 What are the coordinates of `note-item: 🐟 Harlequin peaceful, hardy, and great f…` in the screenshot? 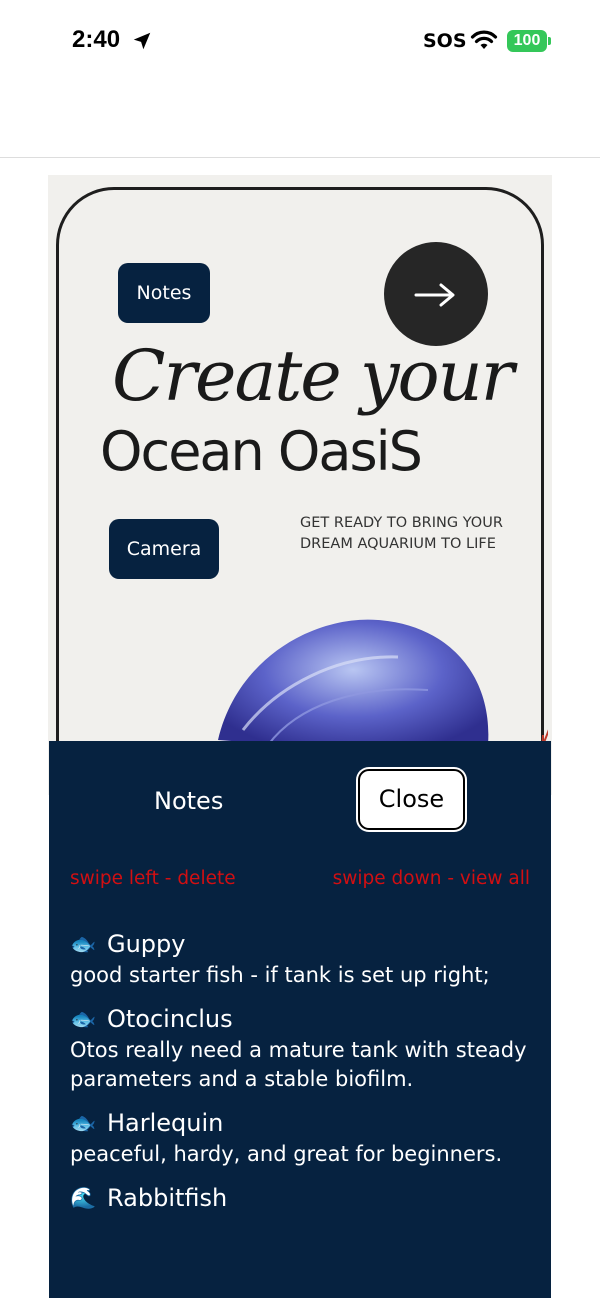 It's located at (305, 1137).